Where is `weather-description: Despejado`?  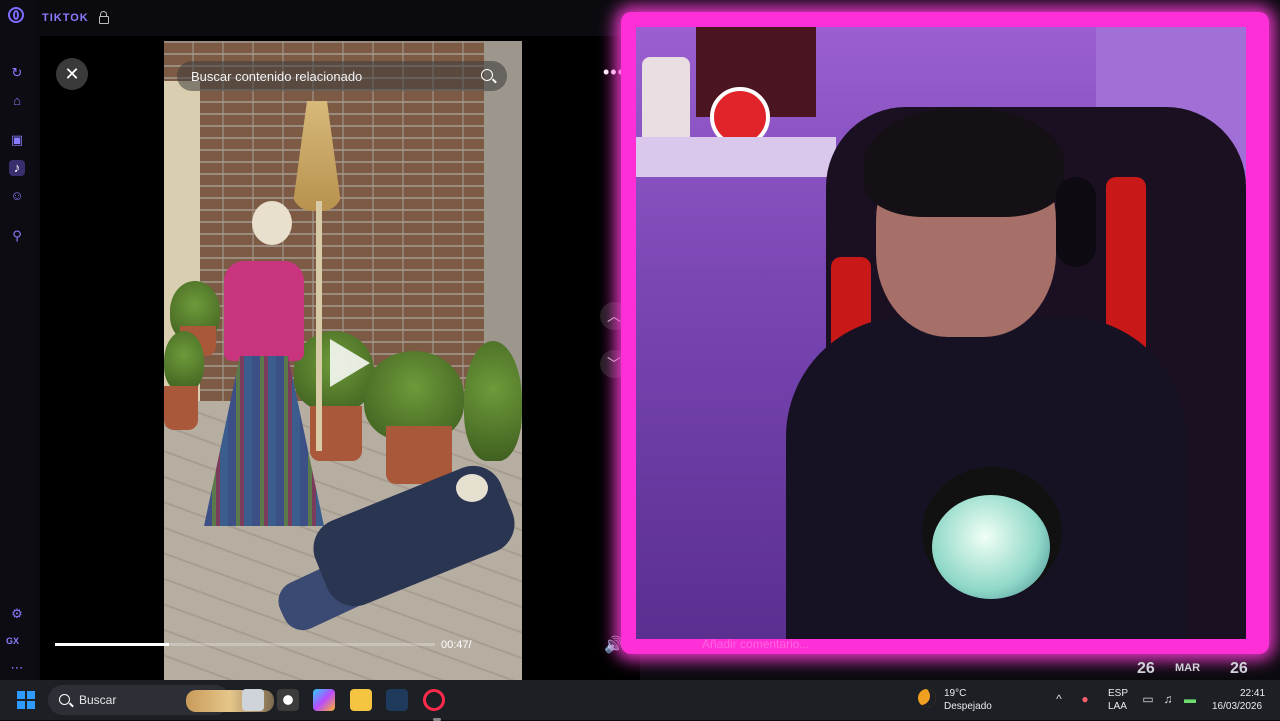
weather-description: Despejado is located at coordinates (968, 706).